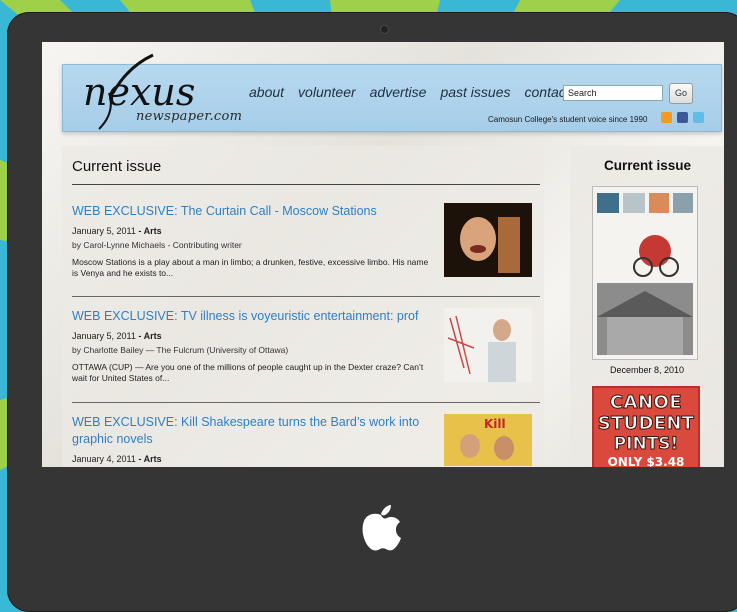 This screenshot has height=612, width=737. What do you see at coordinates (104, 459) in the screenshot?
I see `article-date: January 4, 2011` at bounding box center [104, 459].